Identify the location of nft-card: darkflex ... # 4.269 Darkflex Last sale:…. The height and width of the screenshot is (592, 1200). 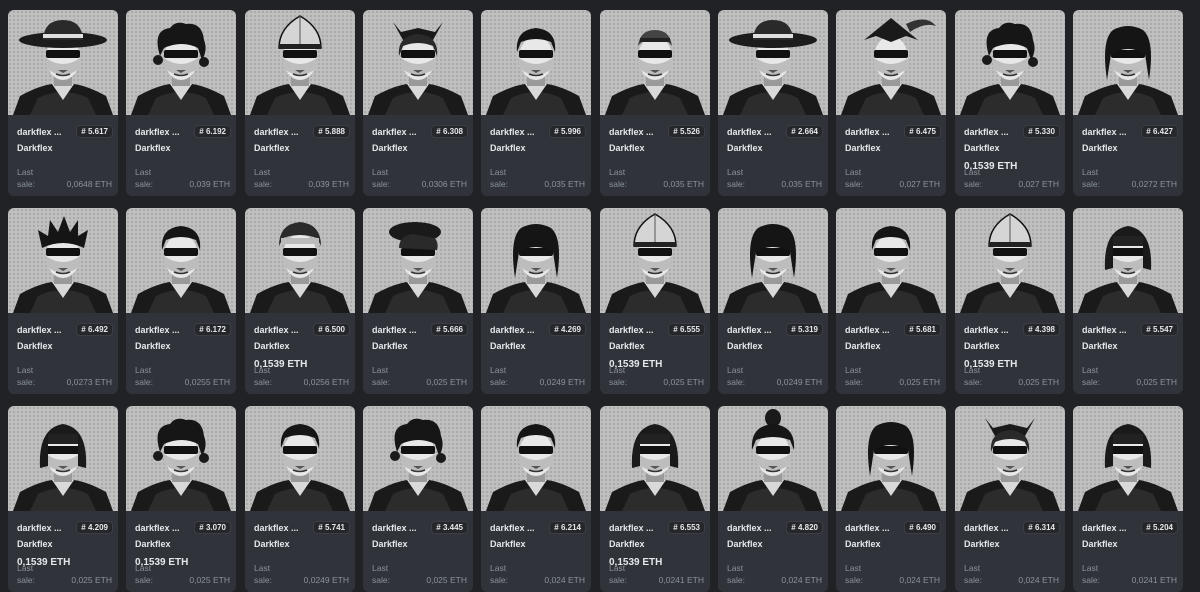
(536, 301).